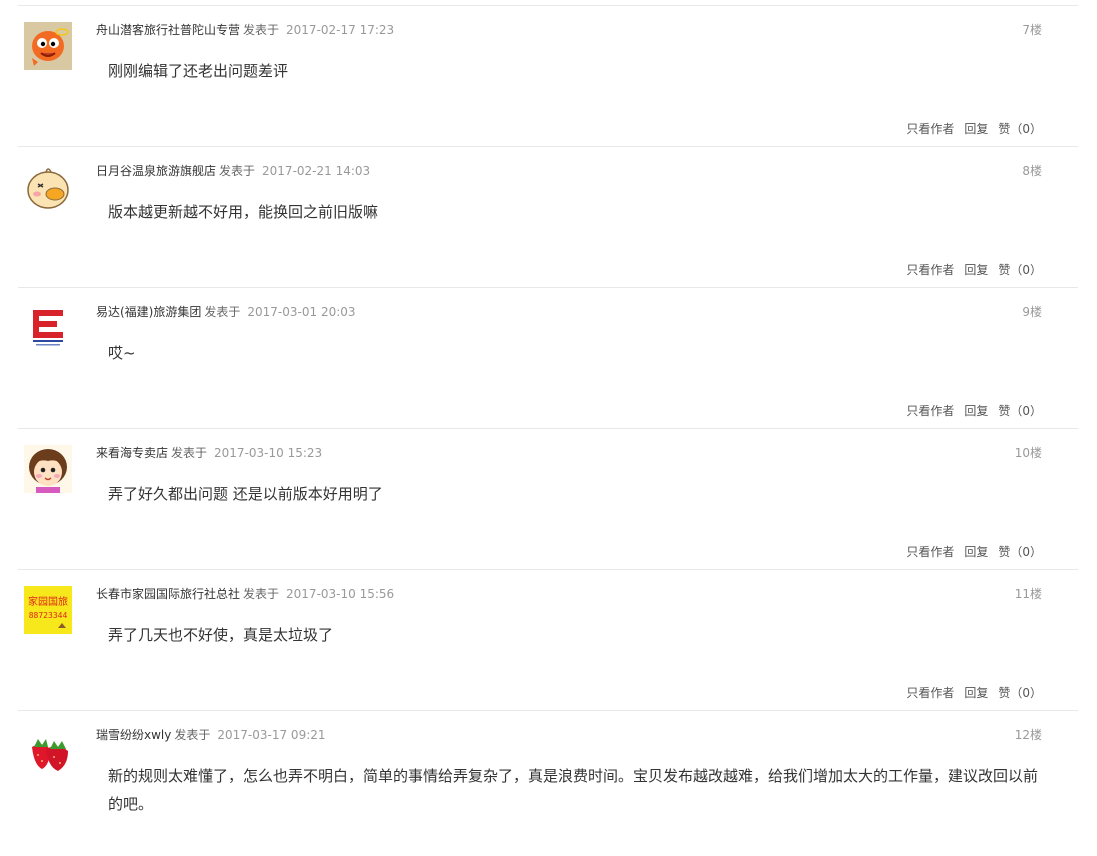  I want to click on comment-content: 弄了几天也不好使，真是太垃圾了, so click(221, 635).